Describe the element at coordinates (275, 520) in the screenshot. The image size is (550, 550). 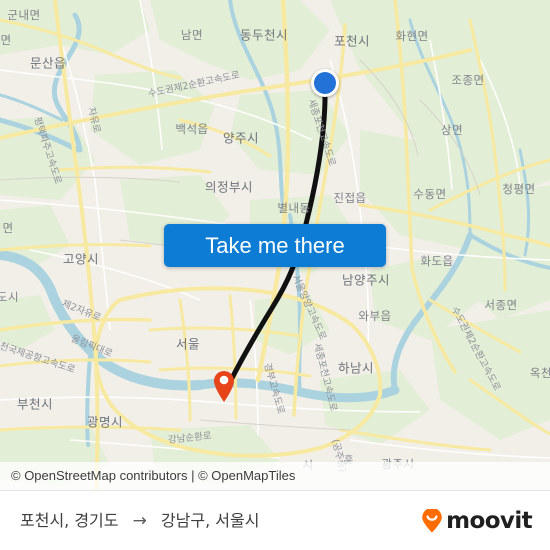
I see `footer-bar: 포천시, 경기도 → 강남구, 서울시 moovit` at that location.